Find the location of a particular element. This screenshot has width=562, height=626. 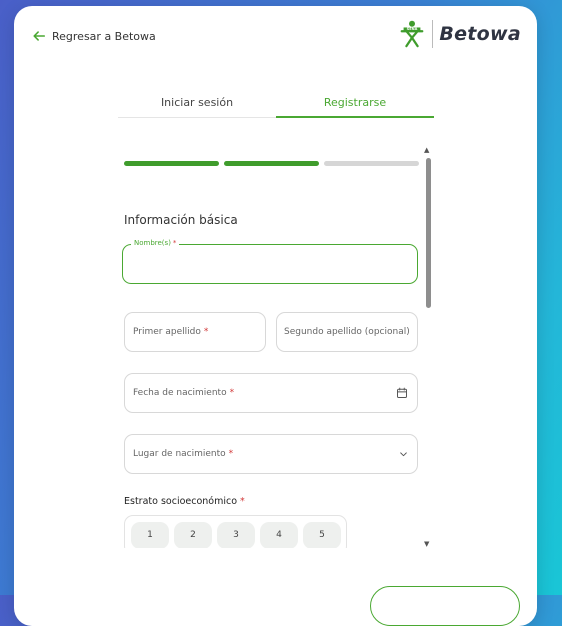

segundo-apellido-field: Segundo apellido (opcional) is located at coordinates (347, 332).